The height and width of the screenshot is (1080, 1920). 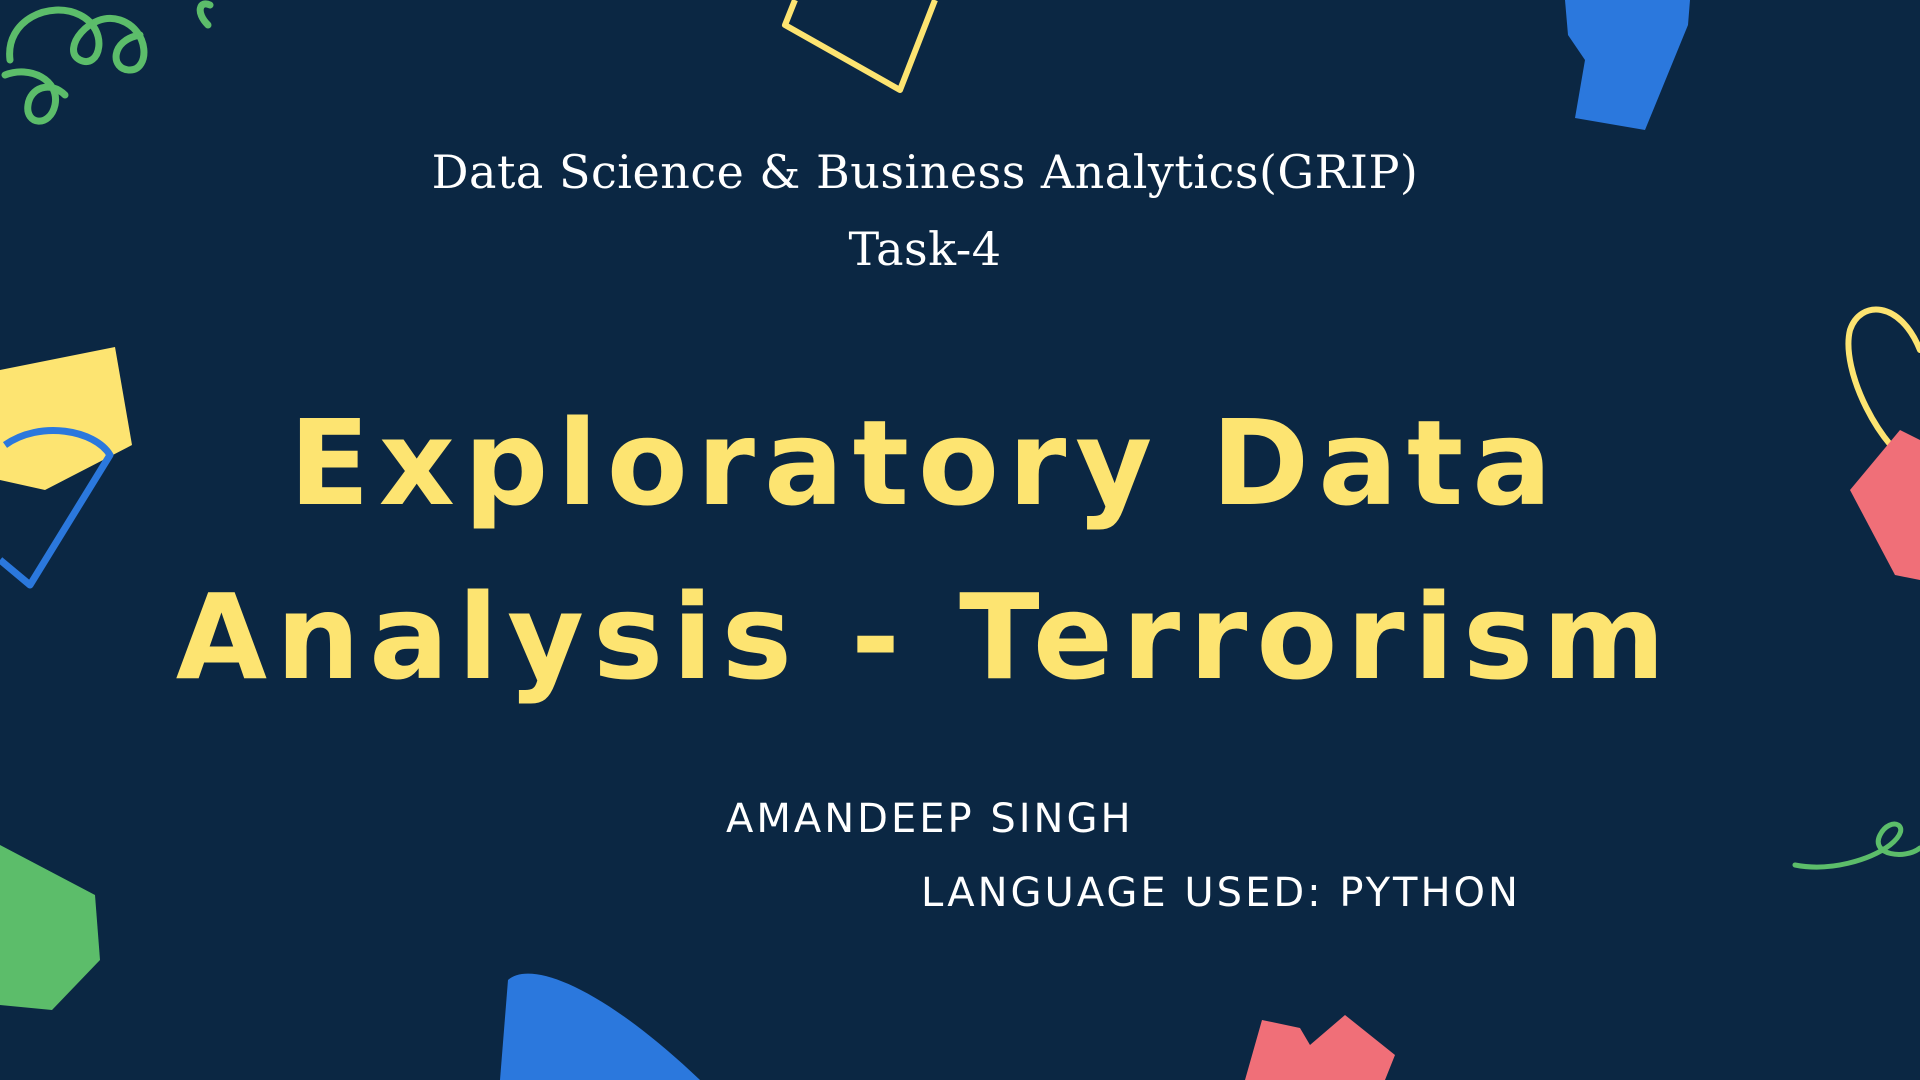 I want to click on author-name: AMANDEEP SINGH, so click(x=930, y=819).